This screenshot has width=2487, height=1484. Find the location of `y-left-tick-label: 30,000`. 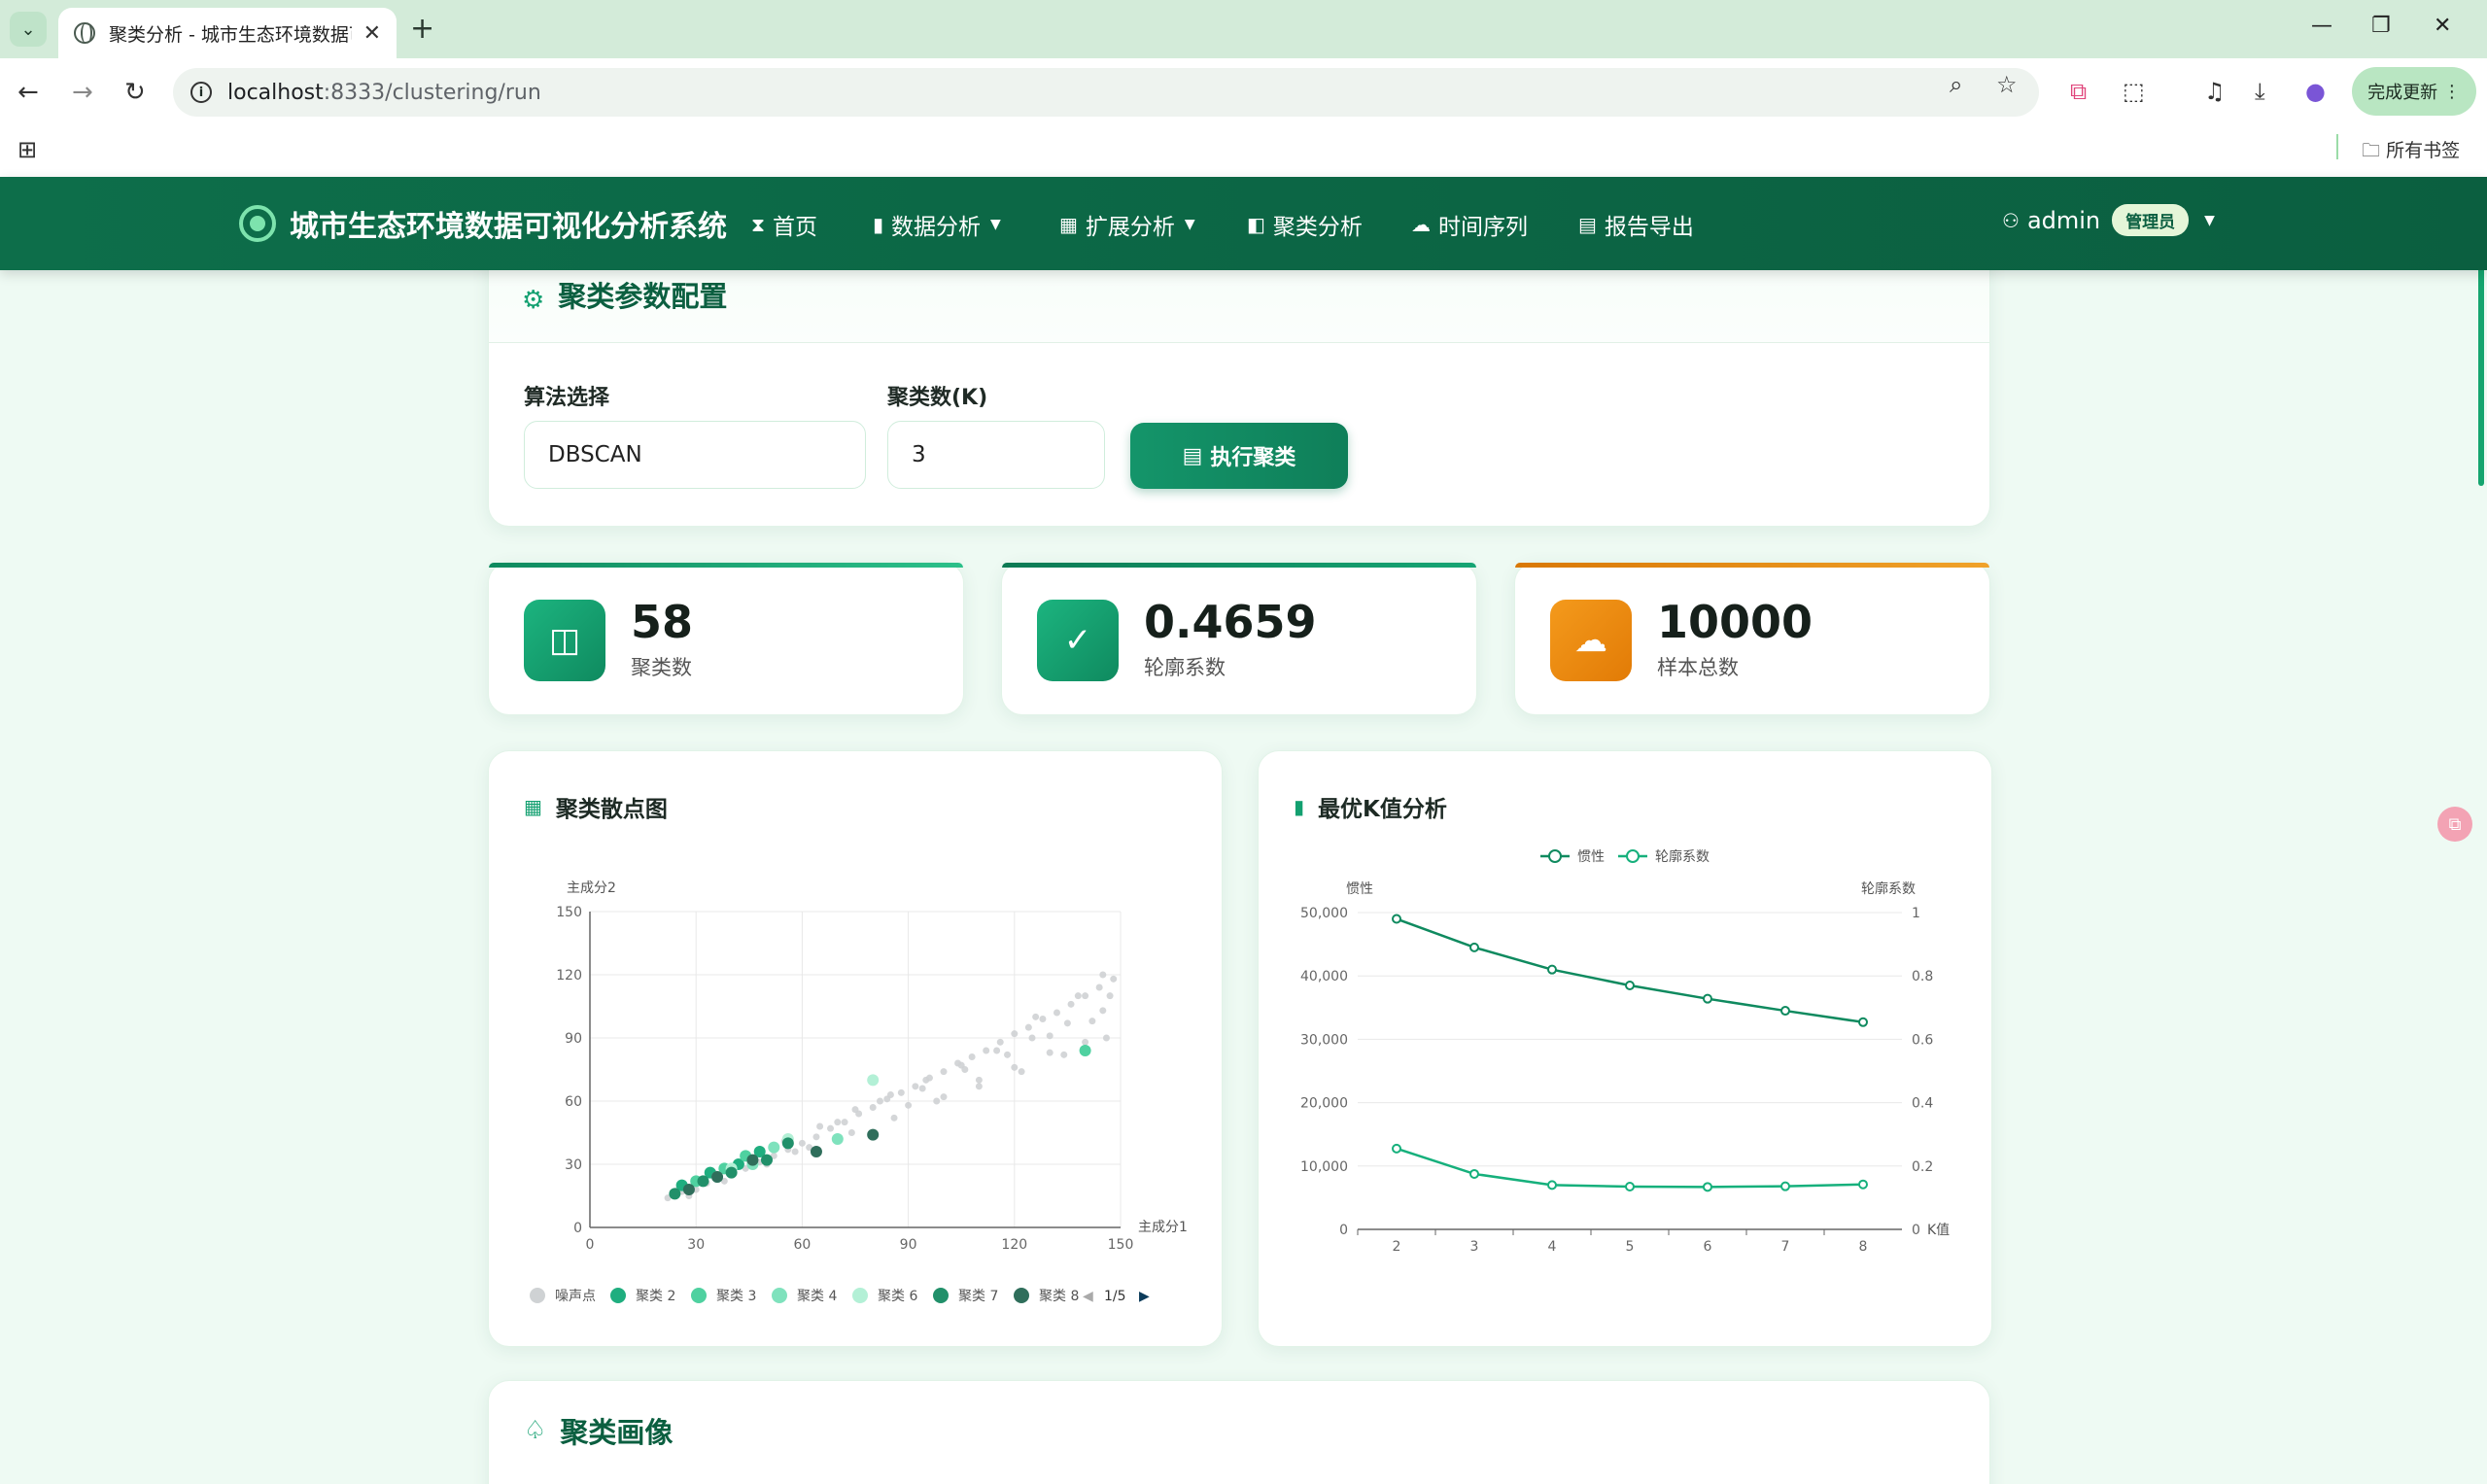

y-left-tick-label: 30,000 is located at coordinates (1324, 1040).